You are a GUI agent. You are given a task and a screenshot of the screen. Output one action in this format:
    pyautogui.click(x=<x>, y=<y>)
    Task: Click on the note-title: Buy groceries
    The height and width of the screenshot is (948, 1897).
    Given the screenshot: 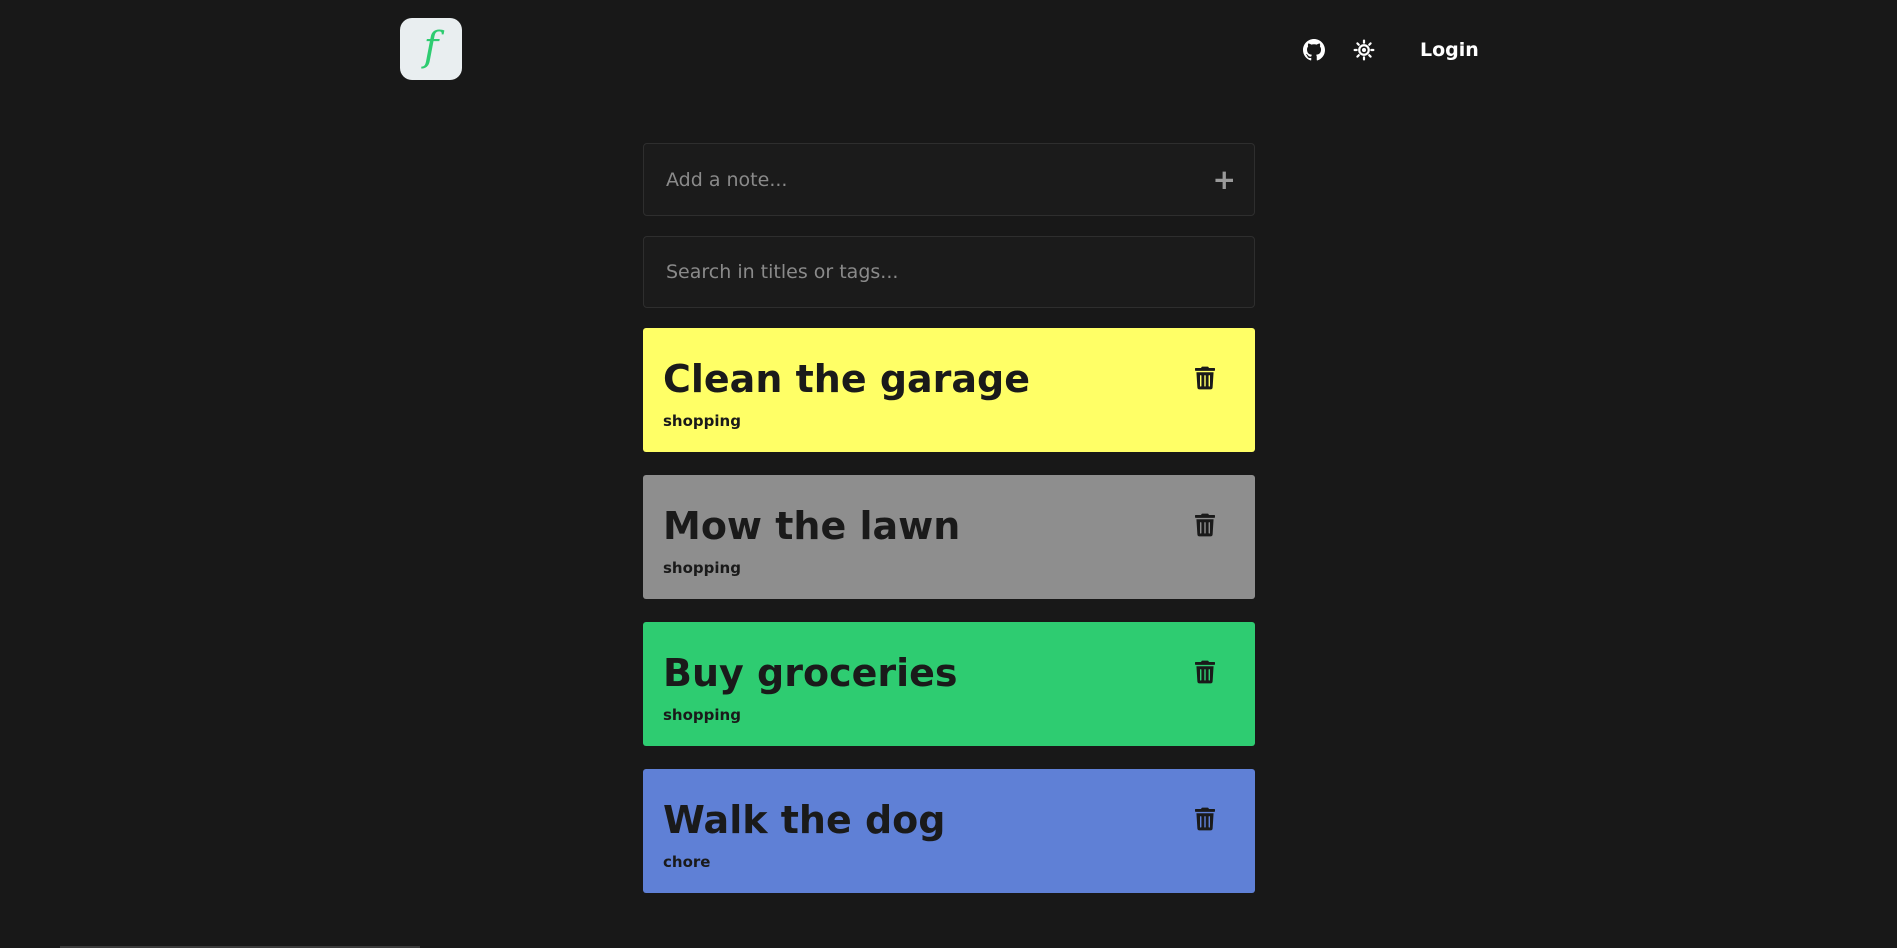 What is the action you would take?
    pyautogui.click(x=810, y=673)
    